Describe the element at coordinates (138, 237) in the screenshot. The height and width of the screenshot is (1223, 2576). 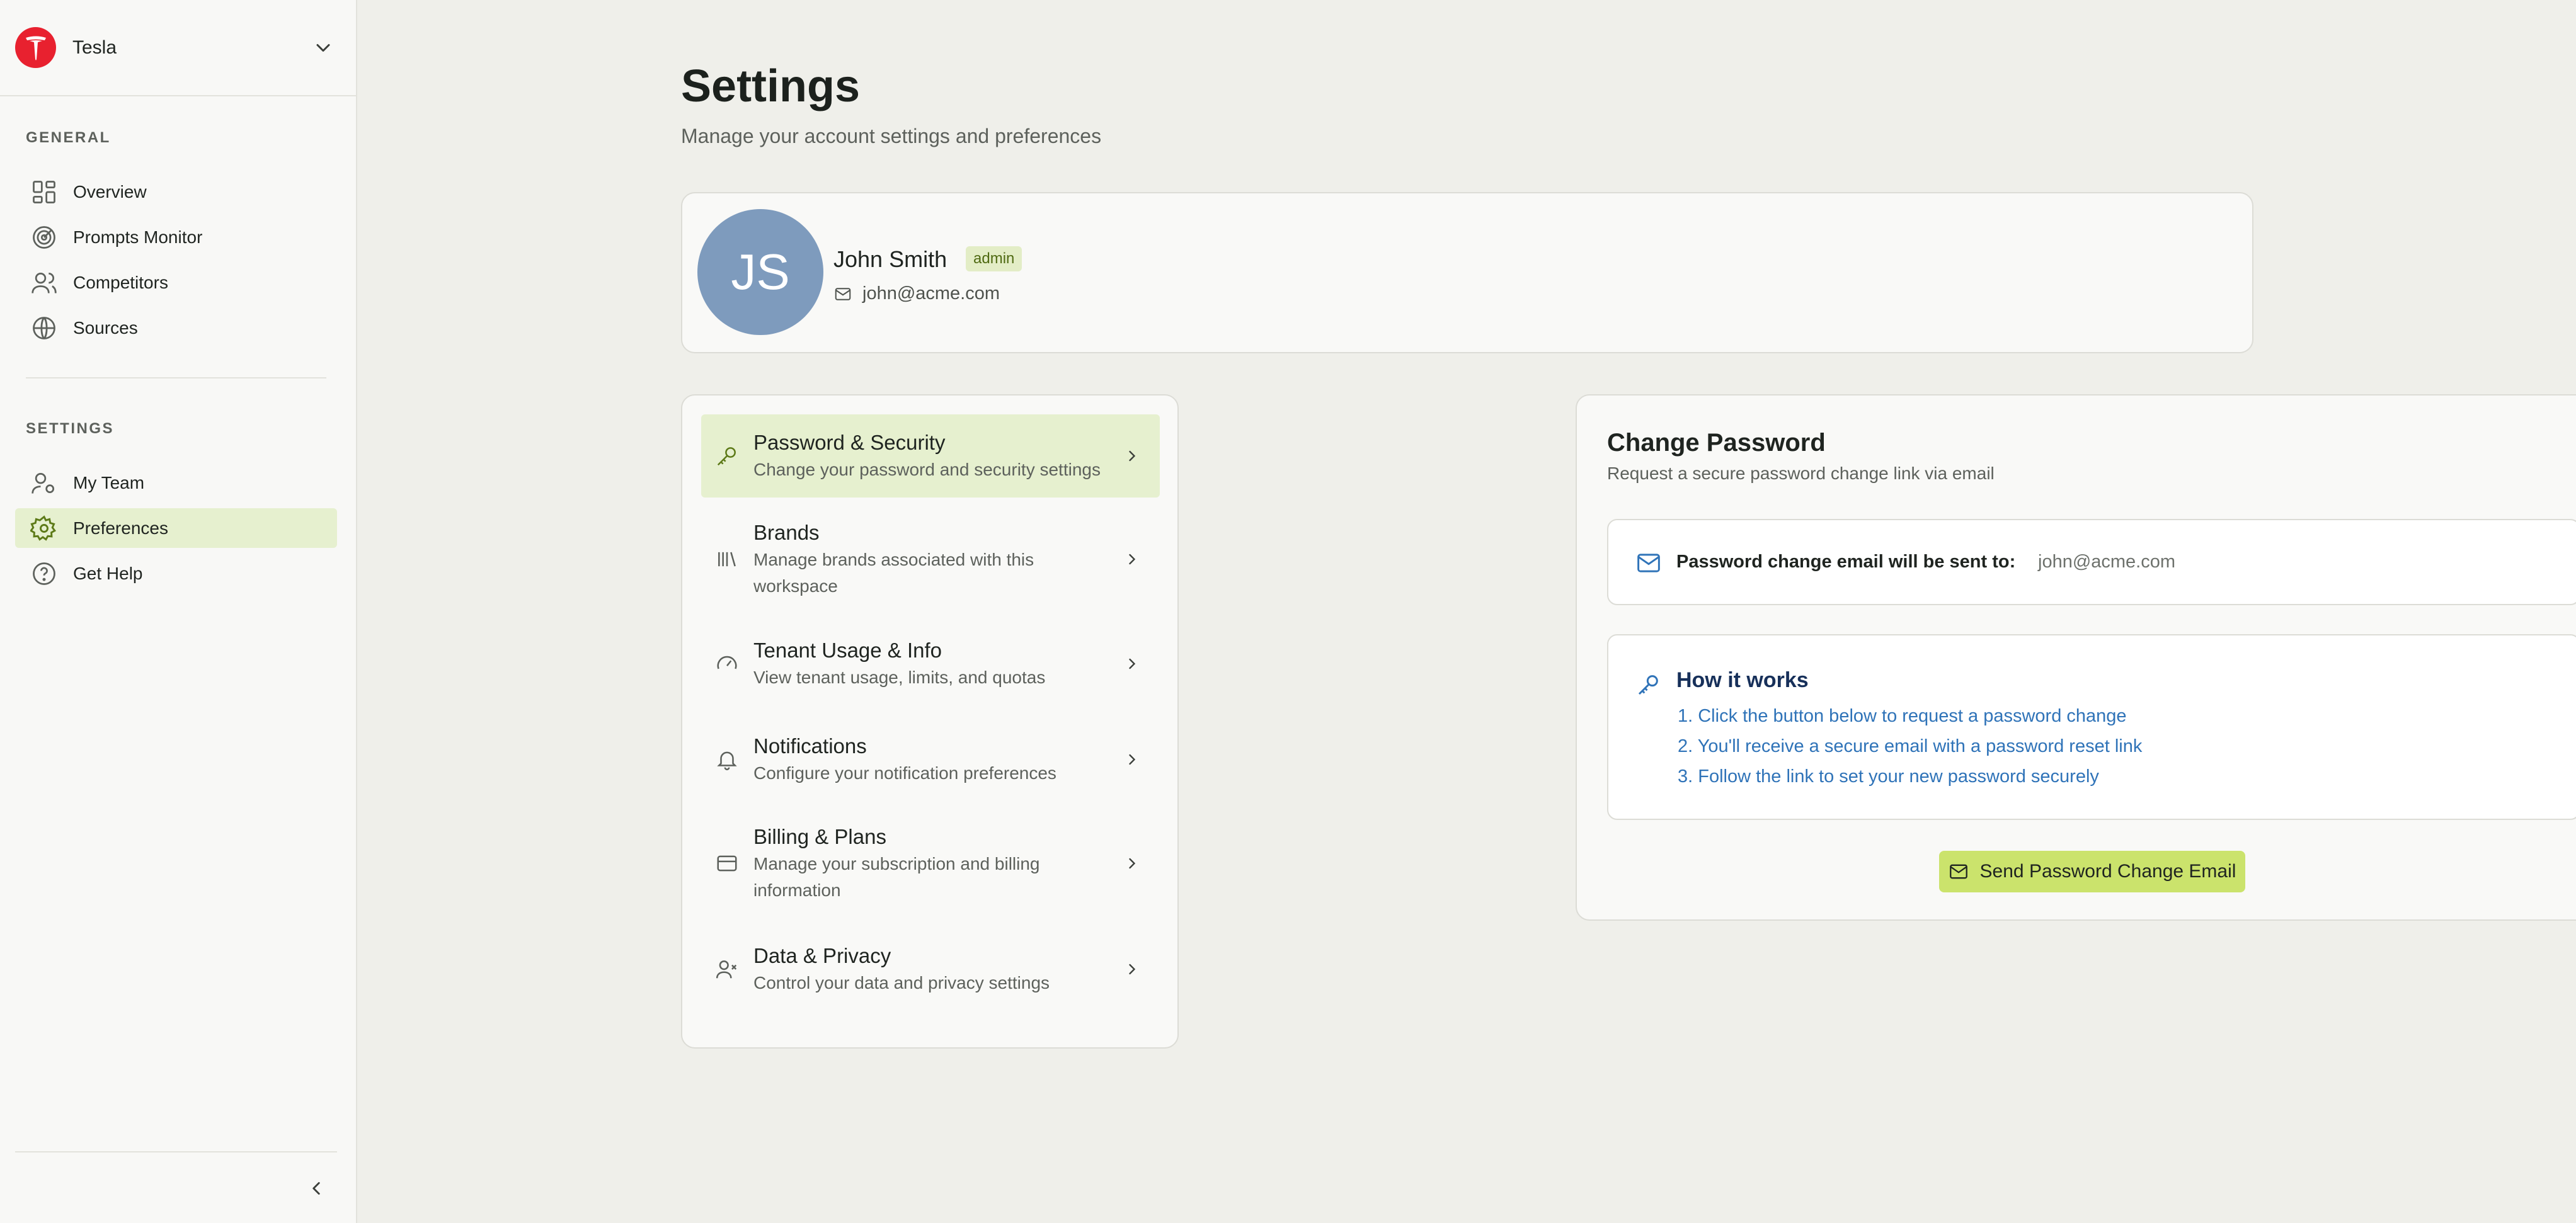
I see `sidebar-item-label: Prompts Monitor` at that location.